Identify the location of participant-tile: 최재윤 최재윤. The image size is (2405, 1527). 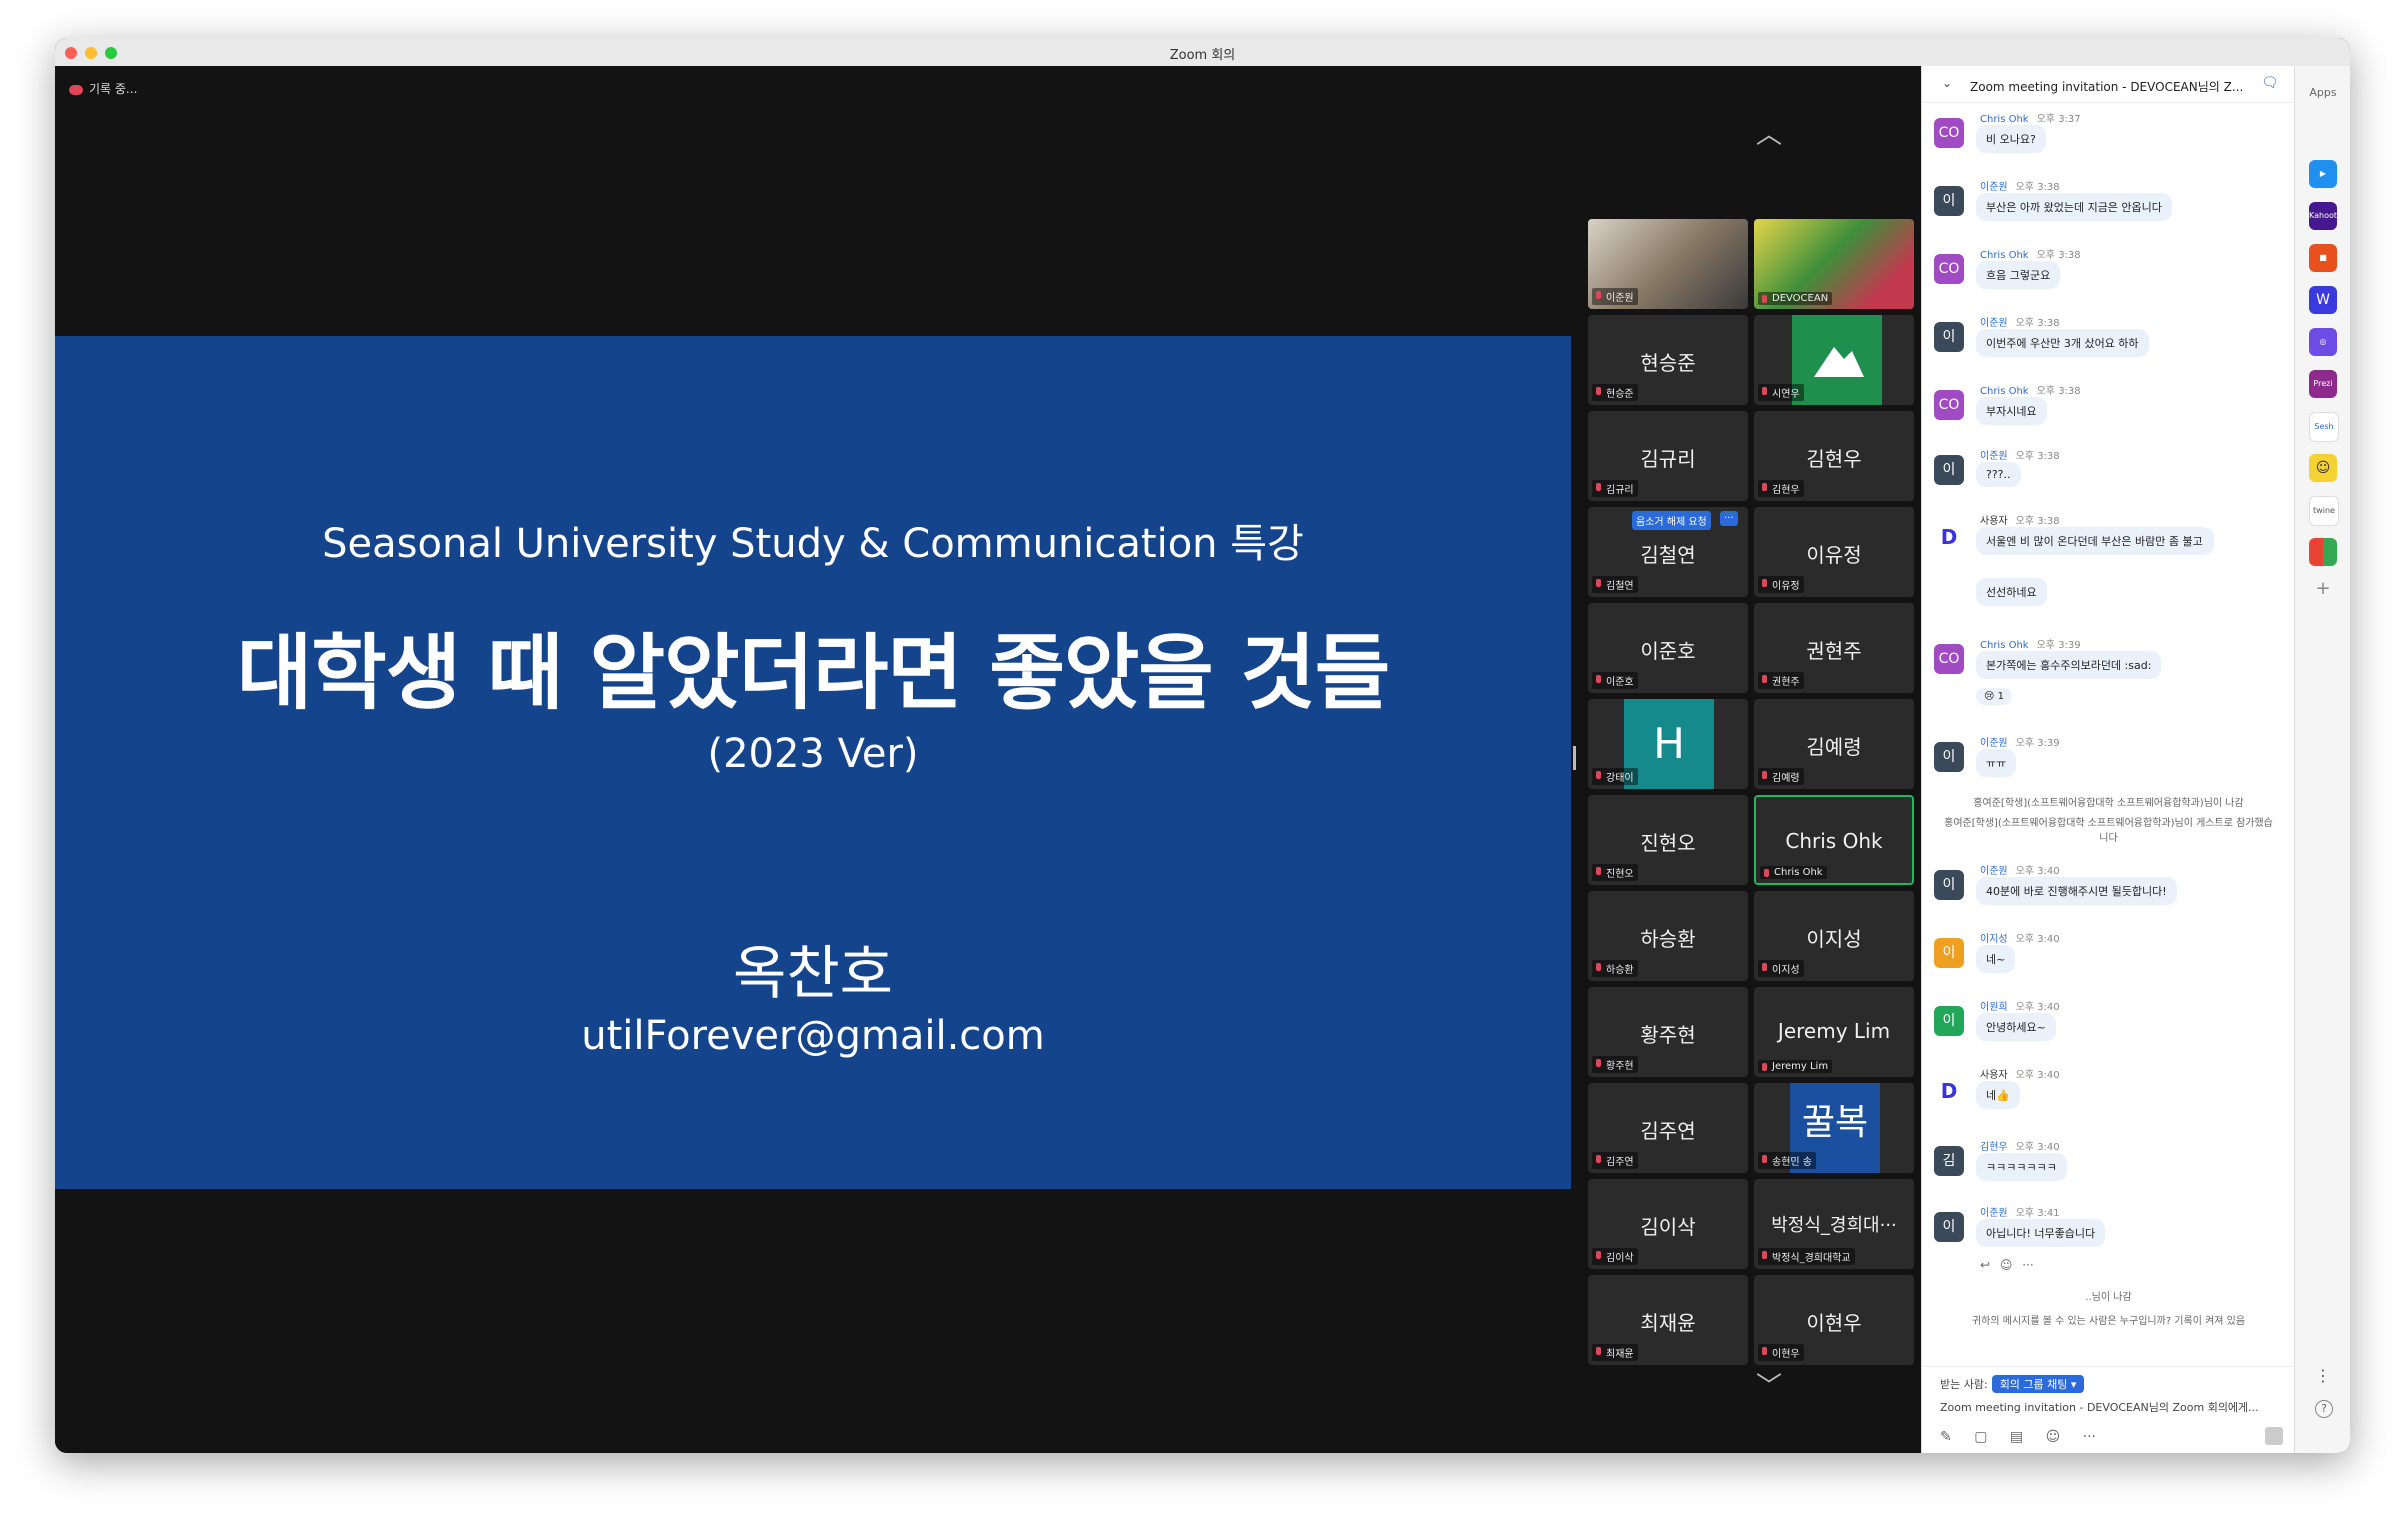
(1668, 1320).